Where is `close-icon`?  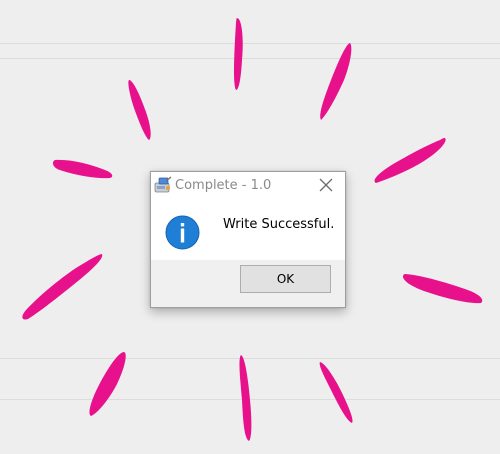 close-icon is located at coordinates (326, 185).